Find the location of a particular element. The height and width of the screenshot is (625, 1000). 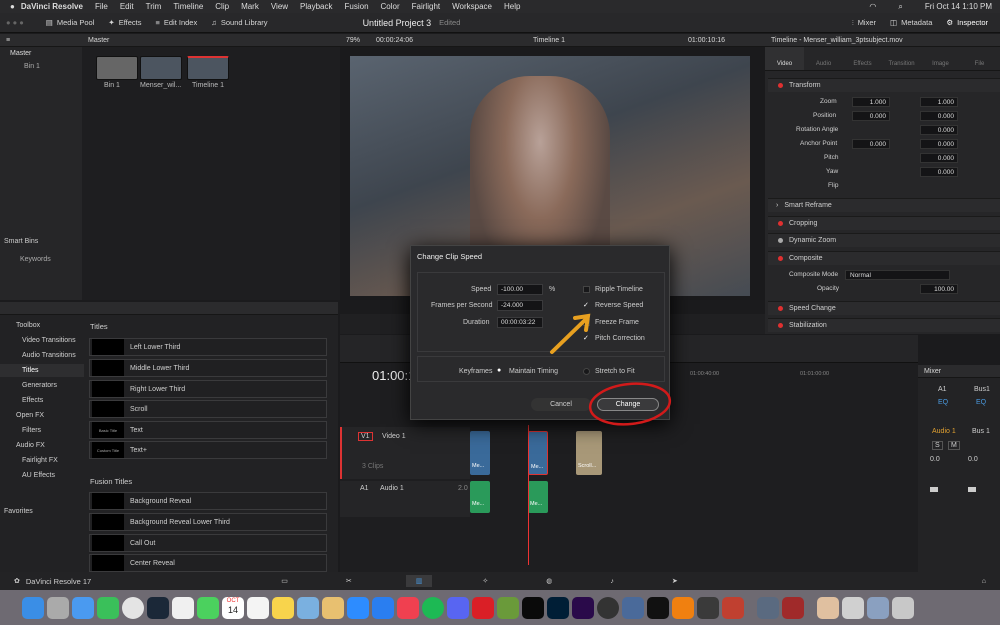

arrow-annotation is located at coordinates (570, 333).